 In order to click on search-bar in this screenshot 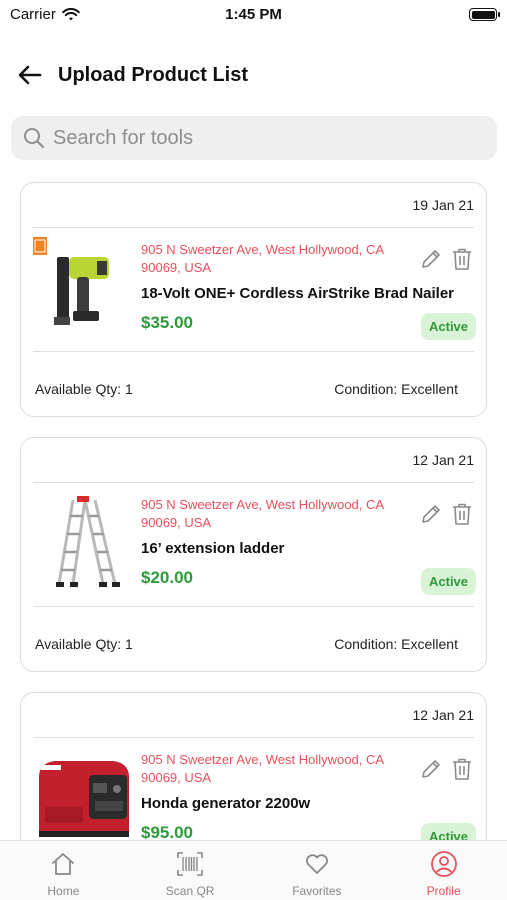, I will do `click(254, 138)`.